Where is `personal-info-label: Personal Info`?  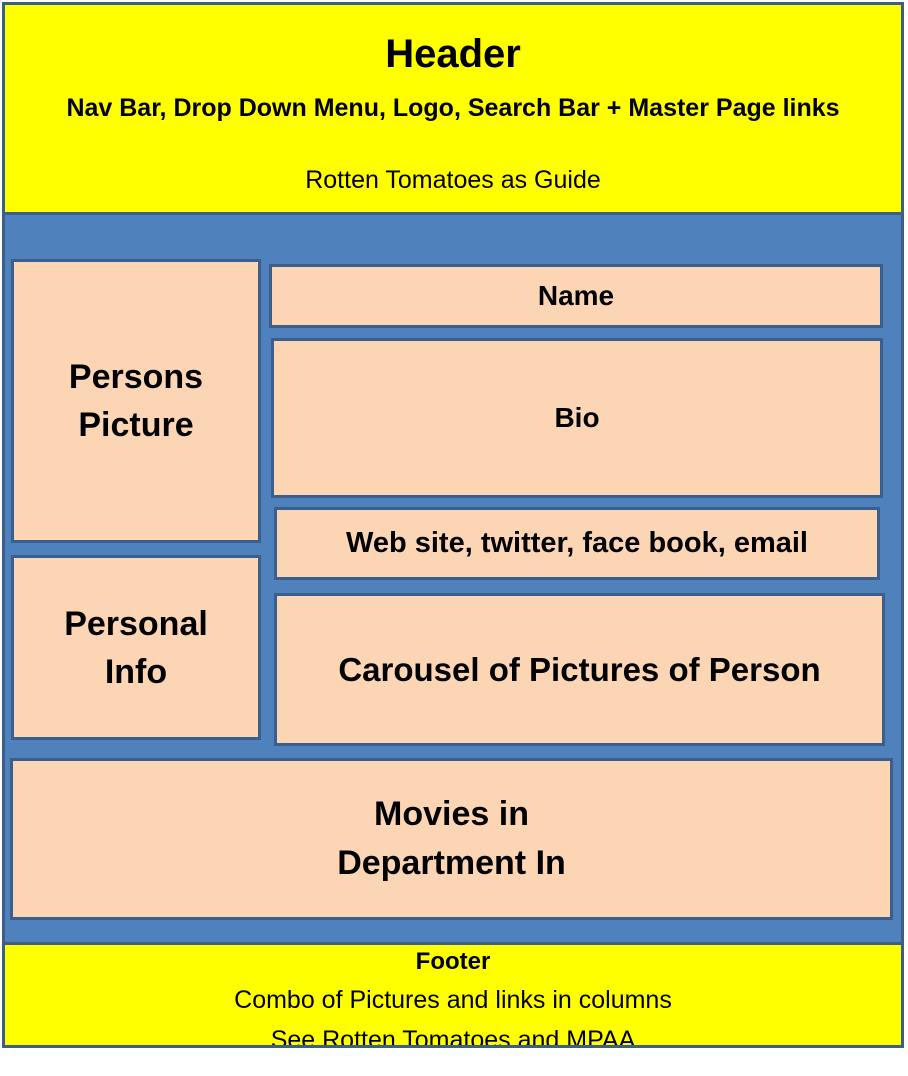 personal-info-label: Personal Info is located at coordinates (136, 647).